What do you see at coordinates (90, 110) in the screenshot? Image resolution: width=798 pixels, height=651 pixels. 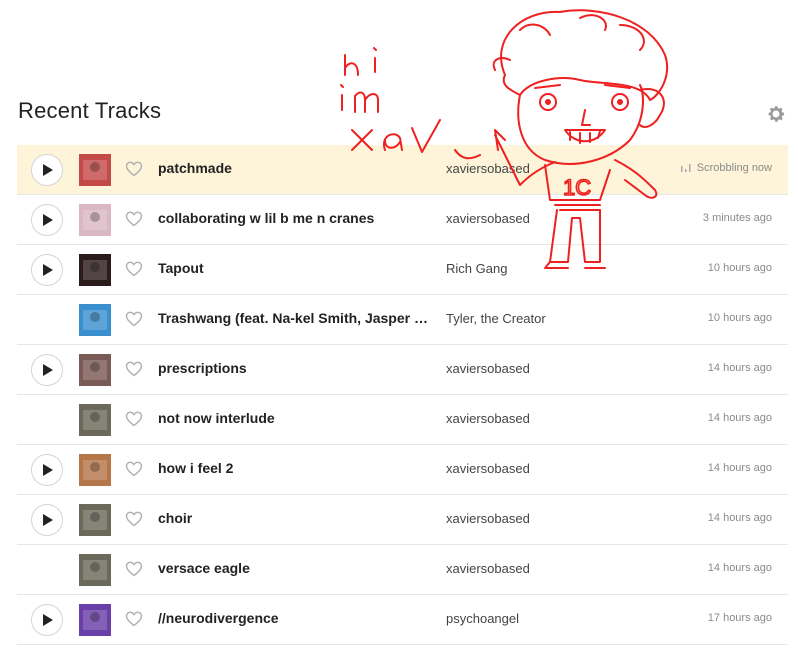 I see `section-title: Recent Tracks` at bounding box center [90, 110].